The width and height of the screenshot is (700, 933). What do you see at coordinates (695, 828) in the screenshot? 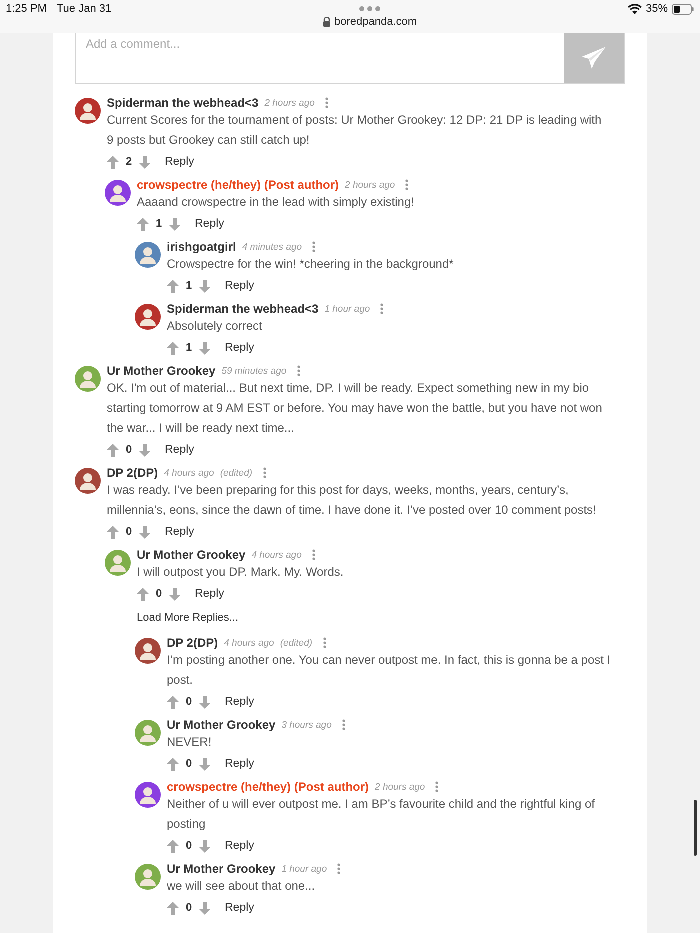
I see `scroll-bar` at bounding box center [695, 828].